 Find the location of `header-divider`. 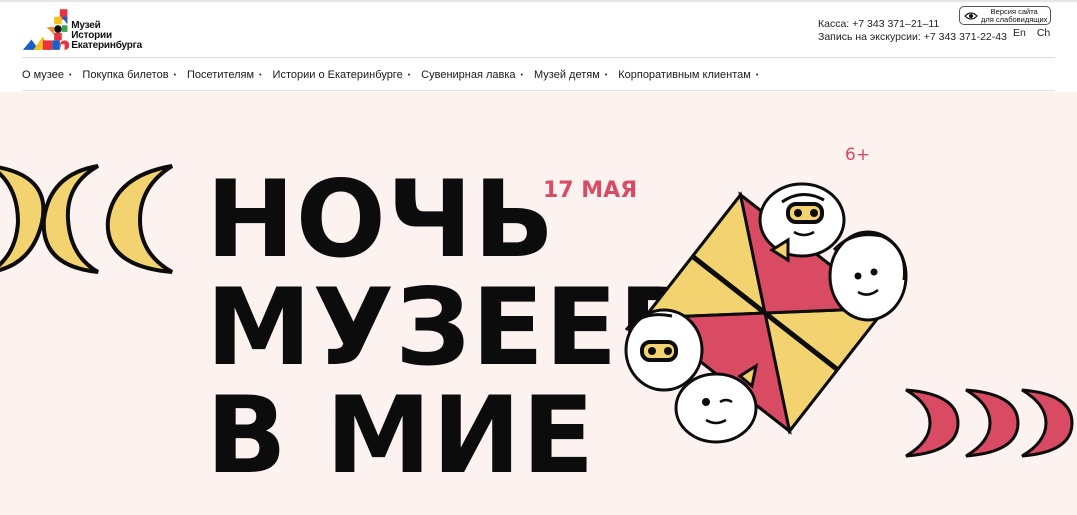

header-divider is located at coordinates (538, 57).